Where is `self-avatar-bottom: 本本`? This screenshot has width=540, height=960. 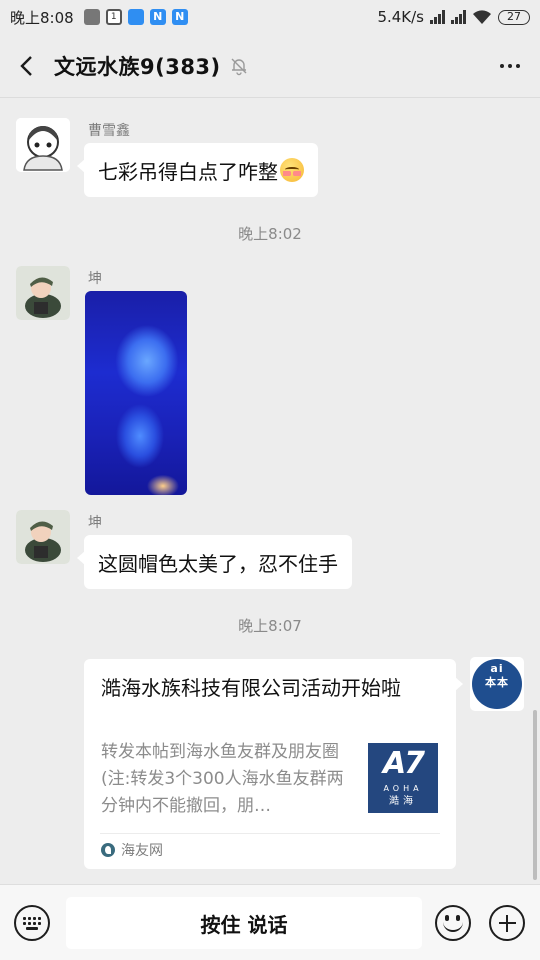 self-avatar-bottom: 本本 is located at coordinates (497, 682).